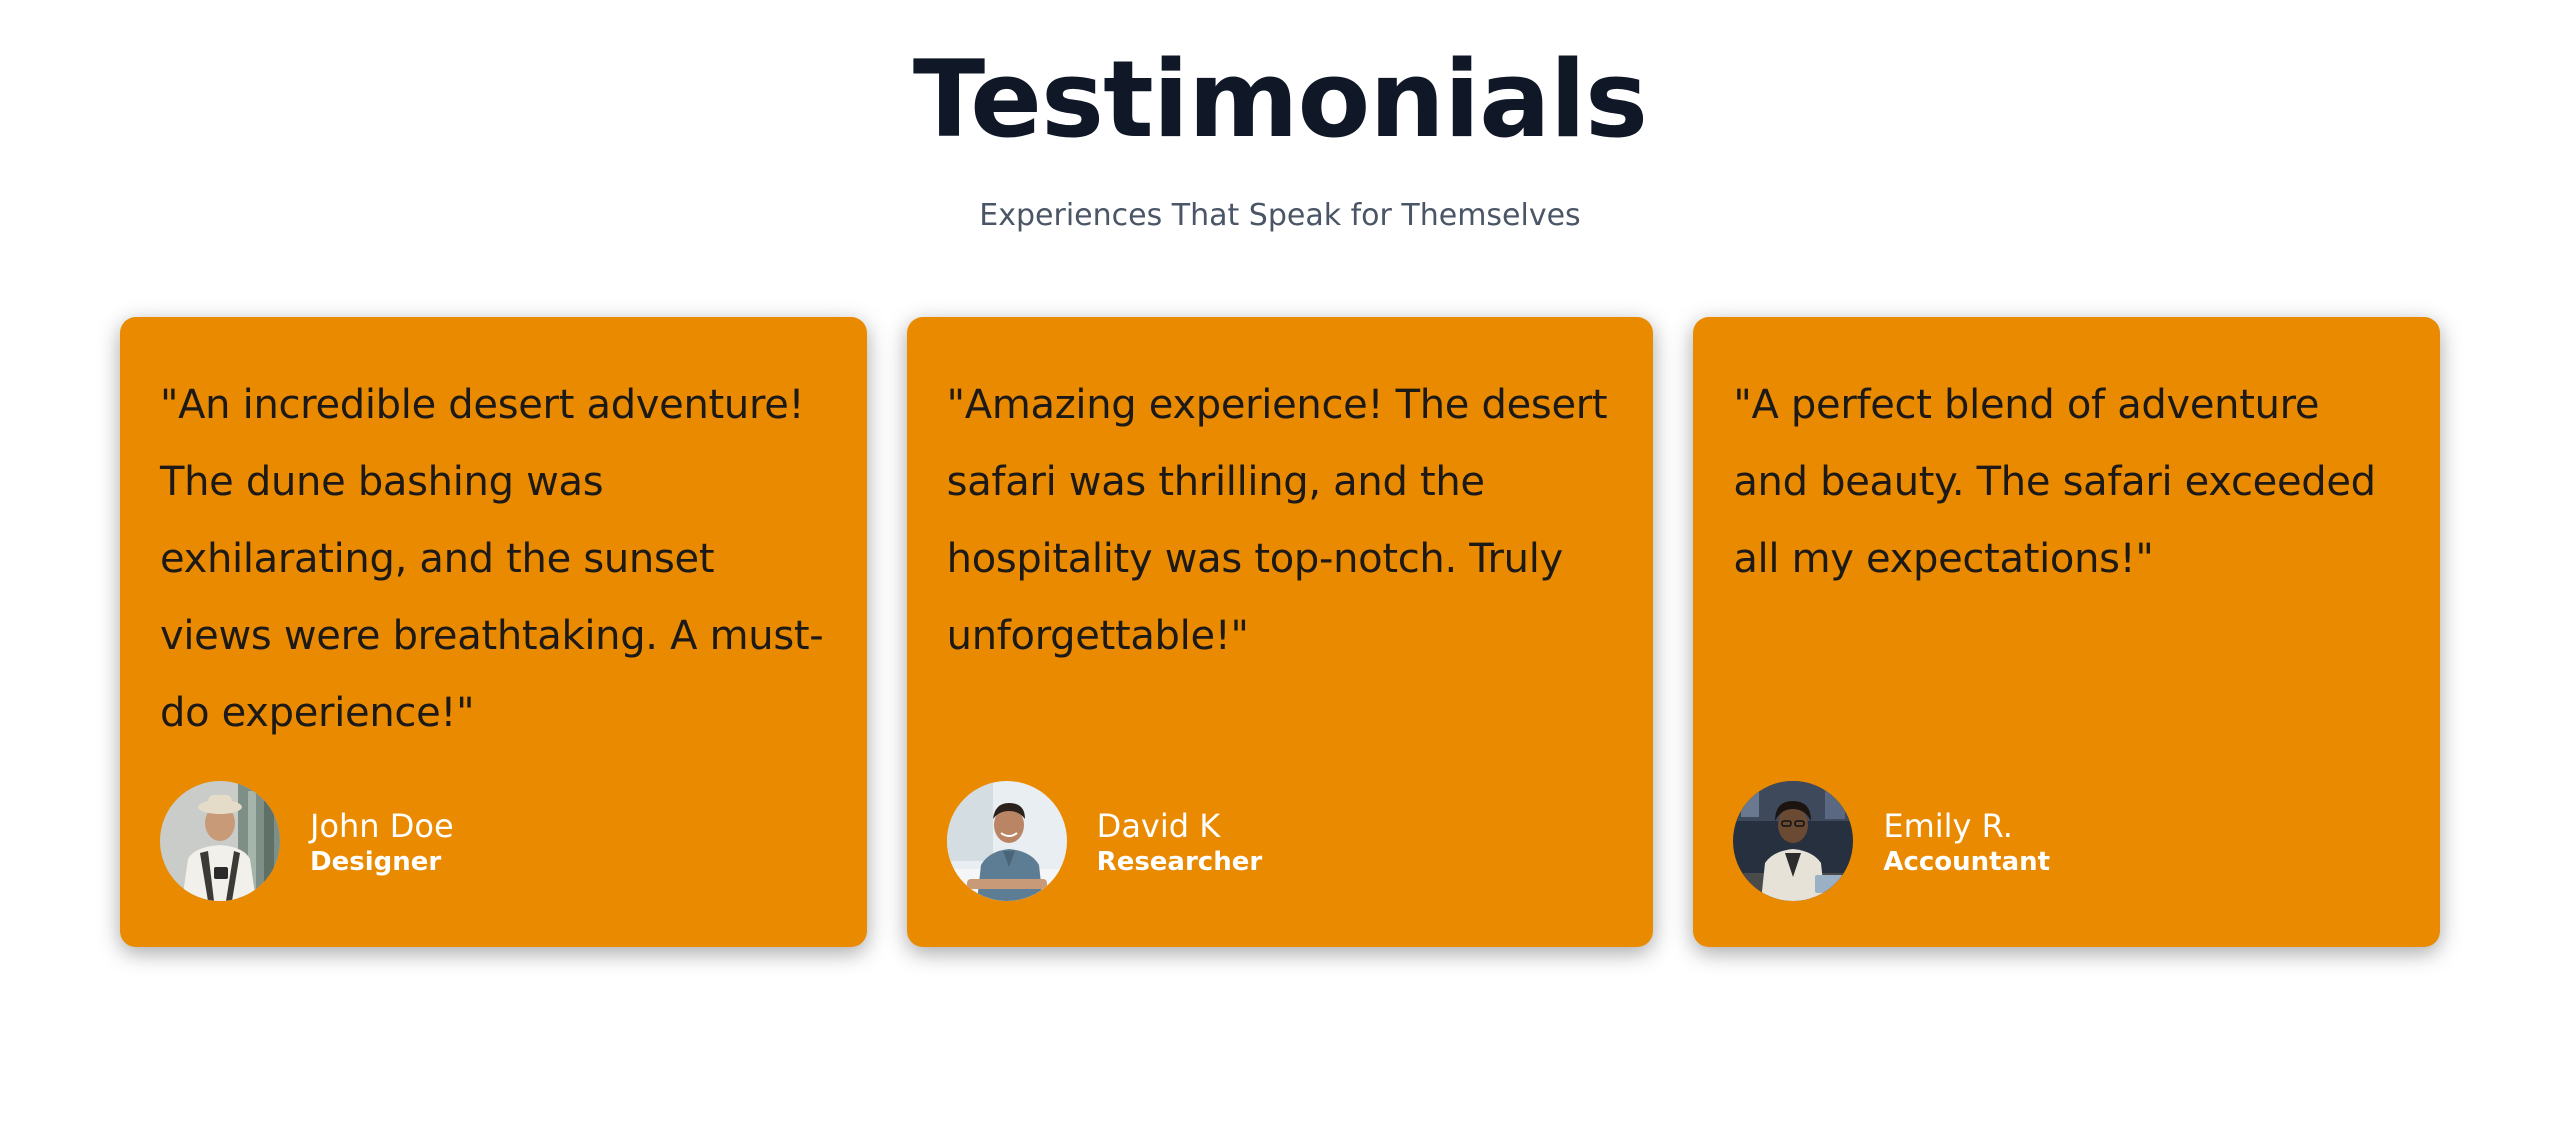 This screenshot has height=1124, width=2560. Describe the element at coordinates (1280, 215) in the screenshot. I see `page-subtitle: Experiences That Speak for Themselves` at that location.